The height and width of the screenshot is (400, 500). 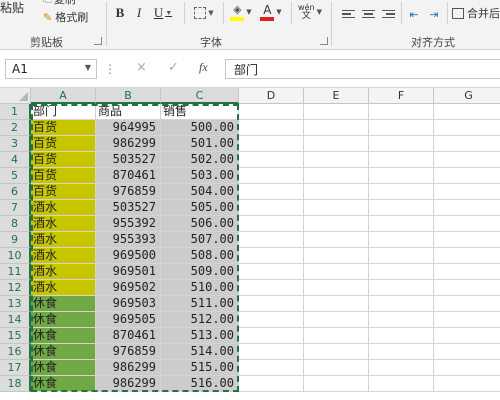 What do you see at coordinates (434, 14) in the screenshot?
I see `increase-indent-button: ⇥` at bounding box center [434, 14].